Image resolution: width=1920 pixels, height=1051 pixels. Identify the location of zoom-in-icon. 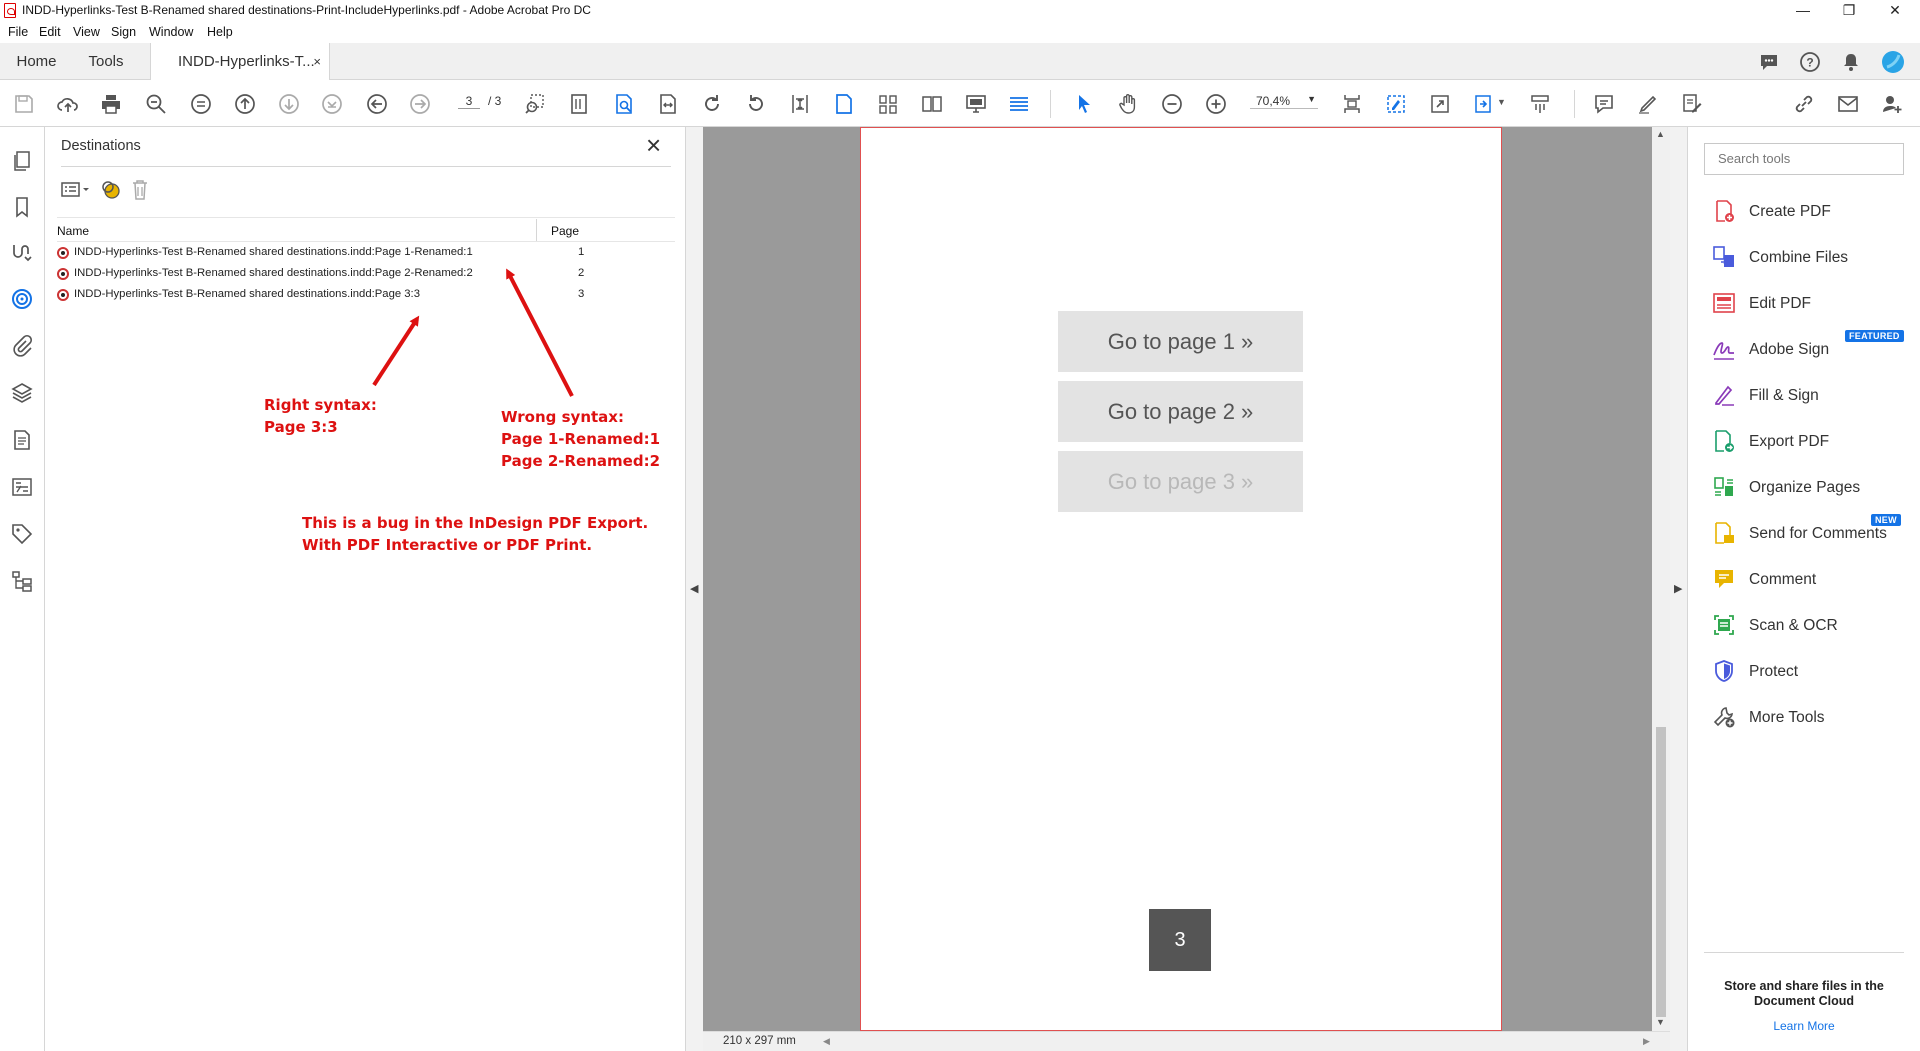
(1216, 104).